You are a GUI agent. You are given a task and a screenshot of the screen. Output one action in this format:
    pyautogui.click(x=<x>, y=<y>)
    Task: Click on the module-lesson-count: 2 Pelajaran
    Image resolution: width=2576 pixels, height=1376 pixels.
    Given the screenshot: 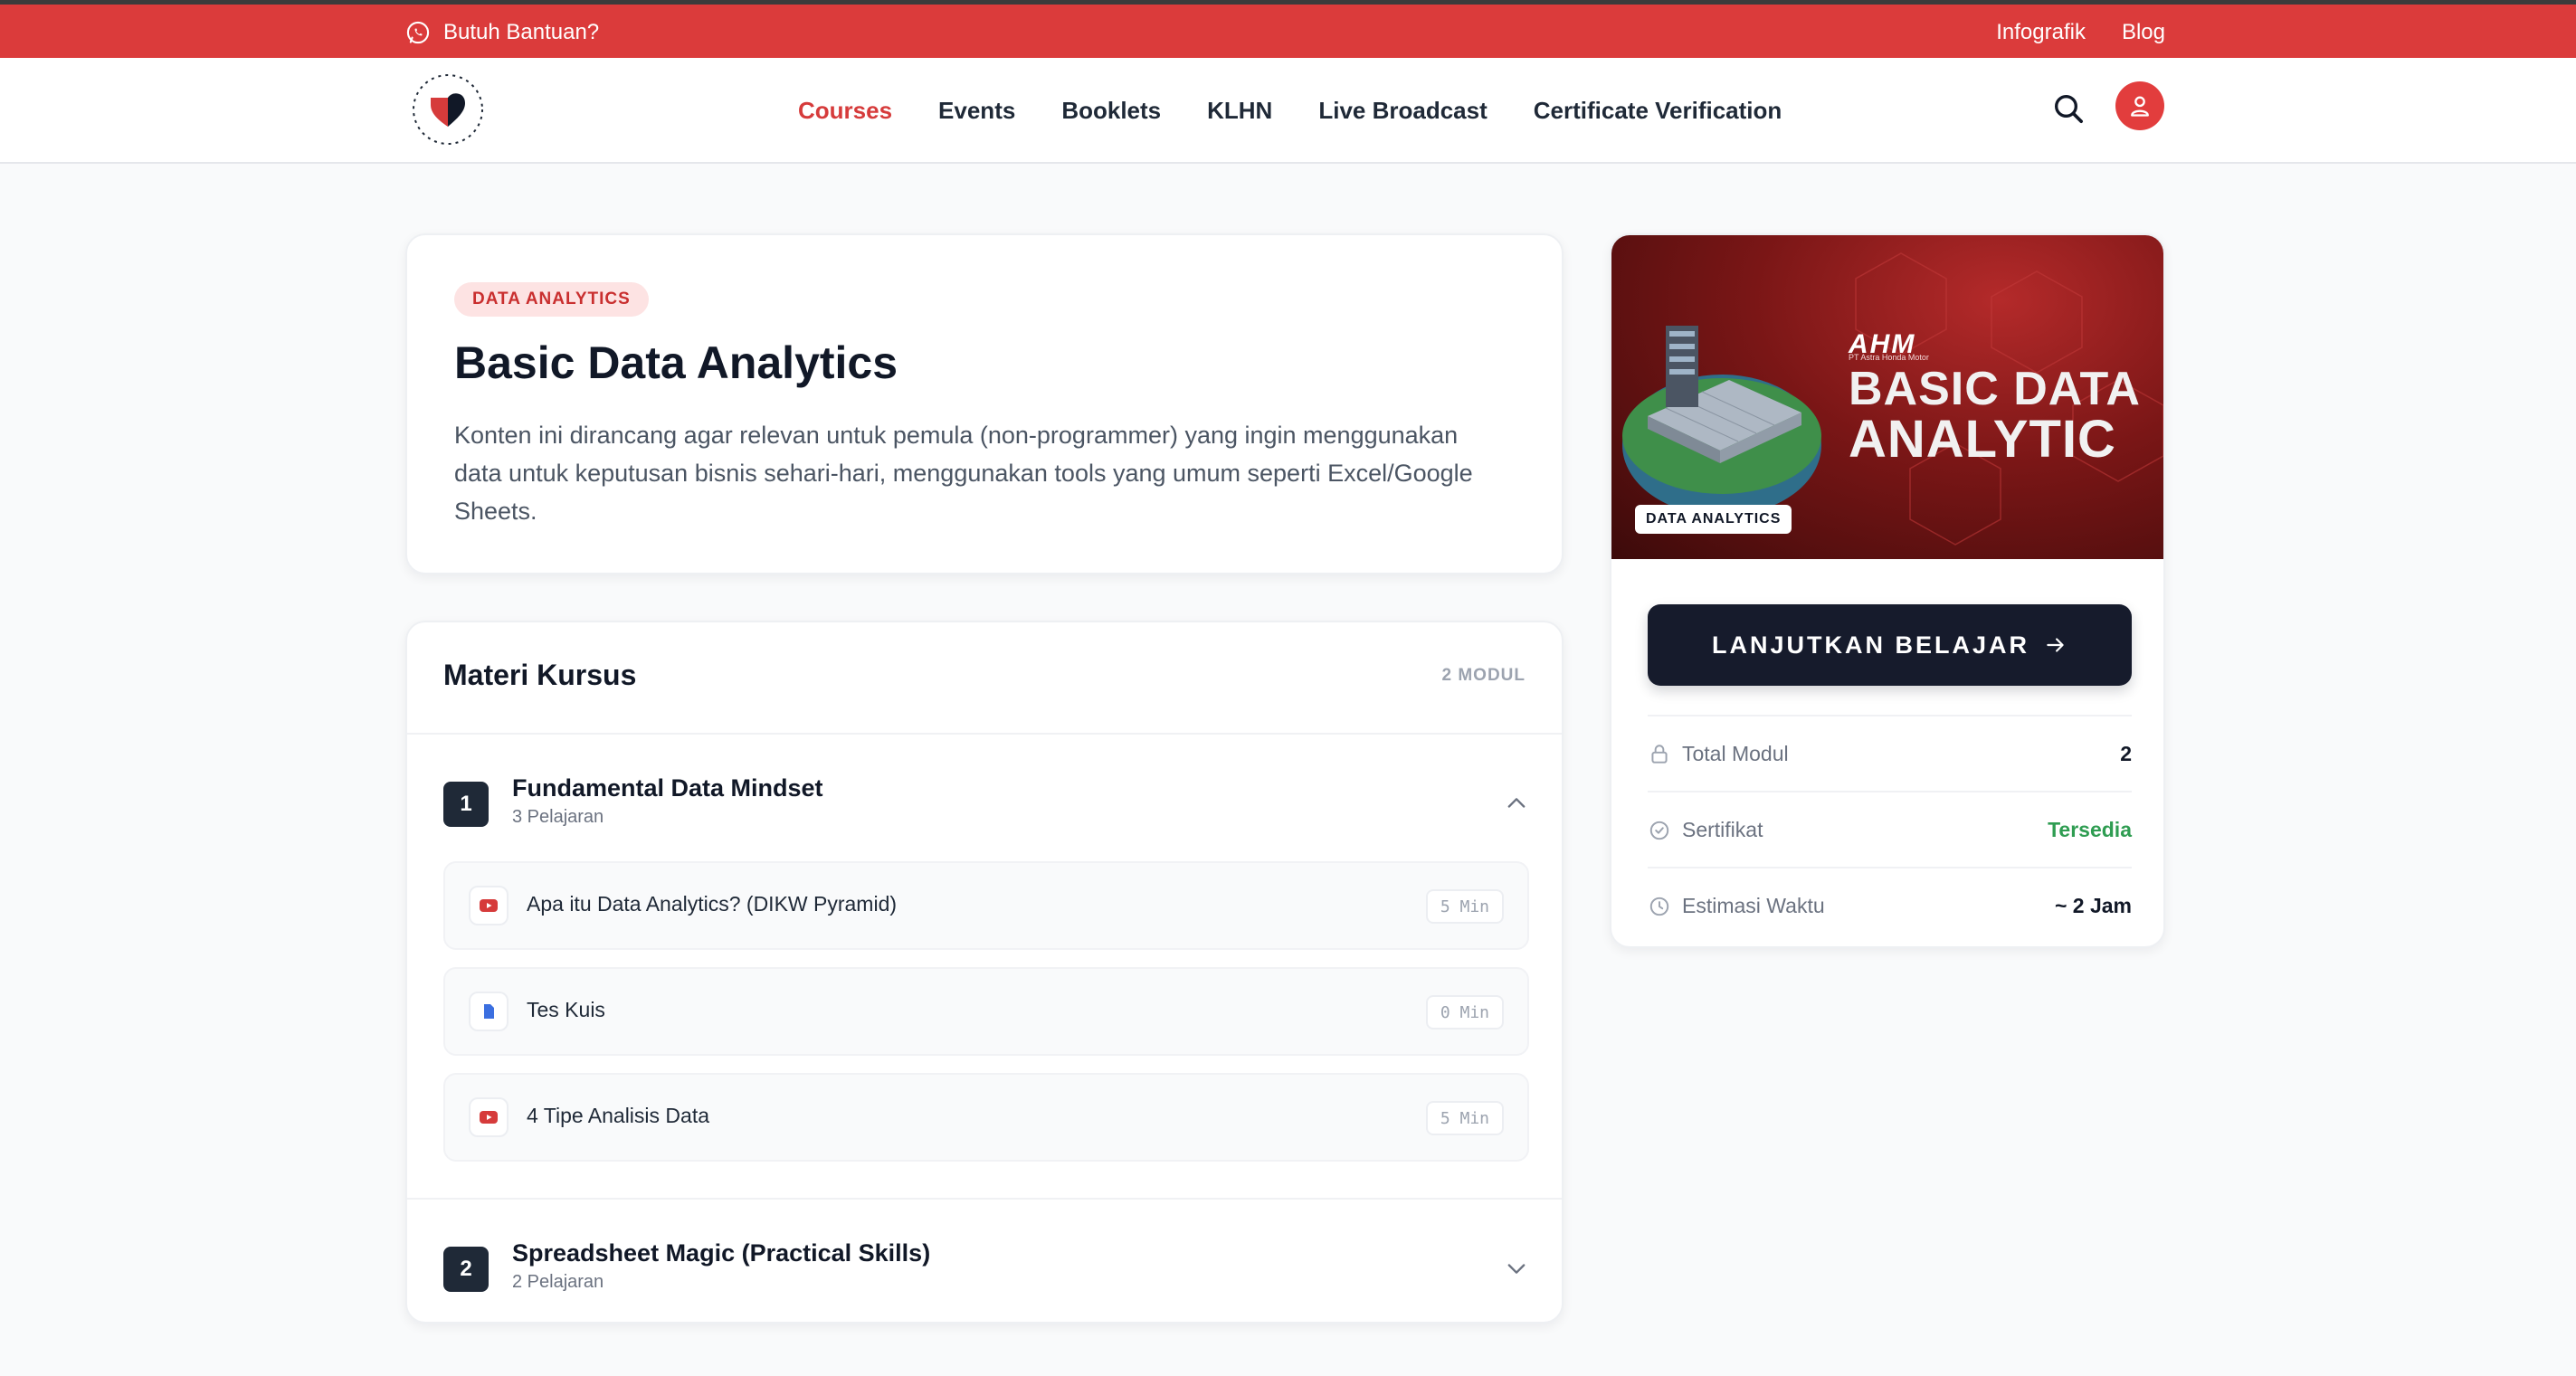 What is the action you would take?
    pyautogui.click(x=558, y=1282)
    